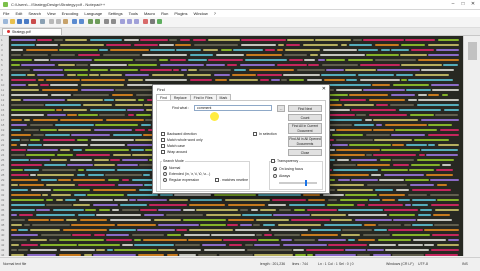 The height and width of the screenshot is (271, 480). Describe the element at coordinates (145, 21) in the screenshot. I see `record-macro-icon` at that location.